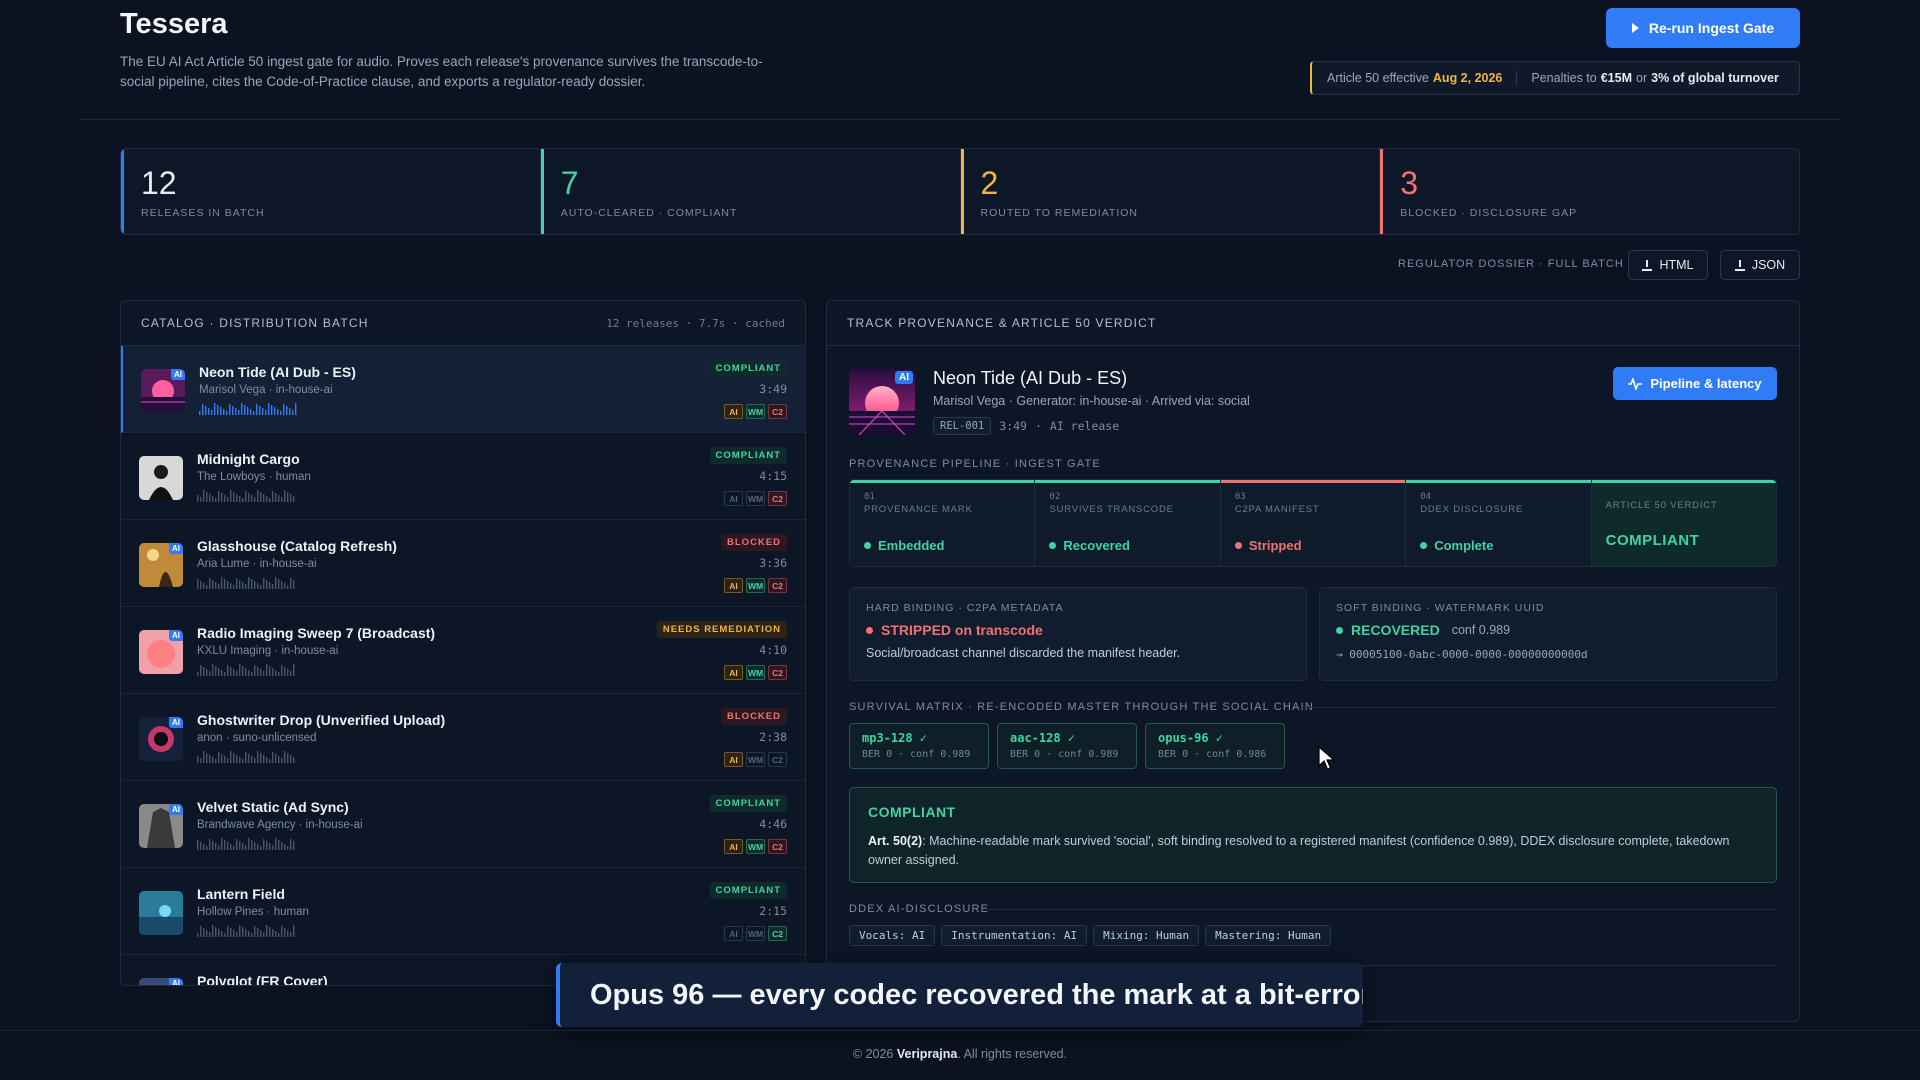  Describe the element at coordinates (262, 979) in the screenshot. I see `release-title: Polyglot (FR Cover)` at that location.